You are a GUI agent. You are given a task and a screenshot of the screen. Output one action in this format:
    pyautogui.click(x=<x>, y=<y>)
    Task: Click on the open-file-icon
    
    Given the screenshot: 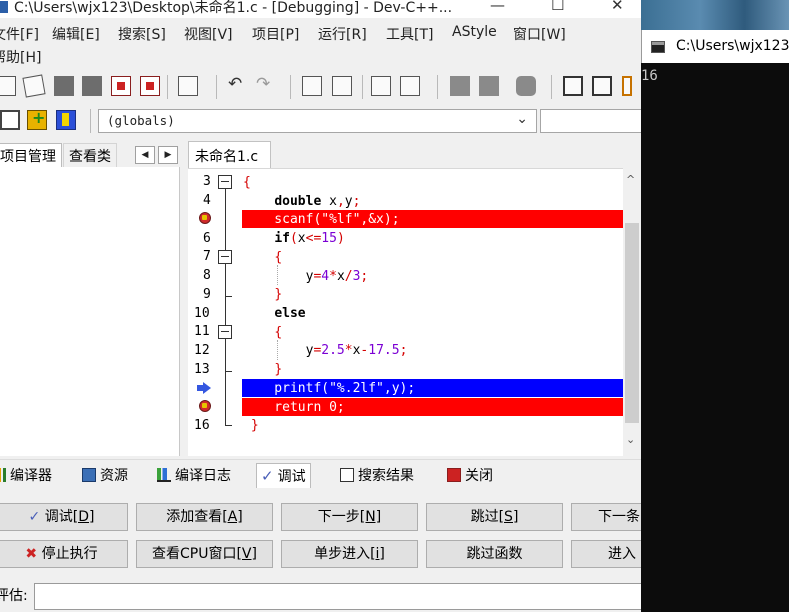 What is the action you would take?
    pyautogui.click(x=34, y=86)
    